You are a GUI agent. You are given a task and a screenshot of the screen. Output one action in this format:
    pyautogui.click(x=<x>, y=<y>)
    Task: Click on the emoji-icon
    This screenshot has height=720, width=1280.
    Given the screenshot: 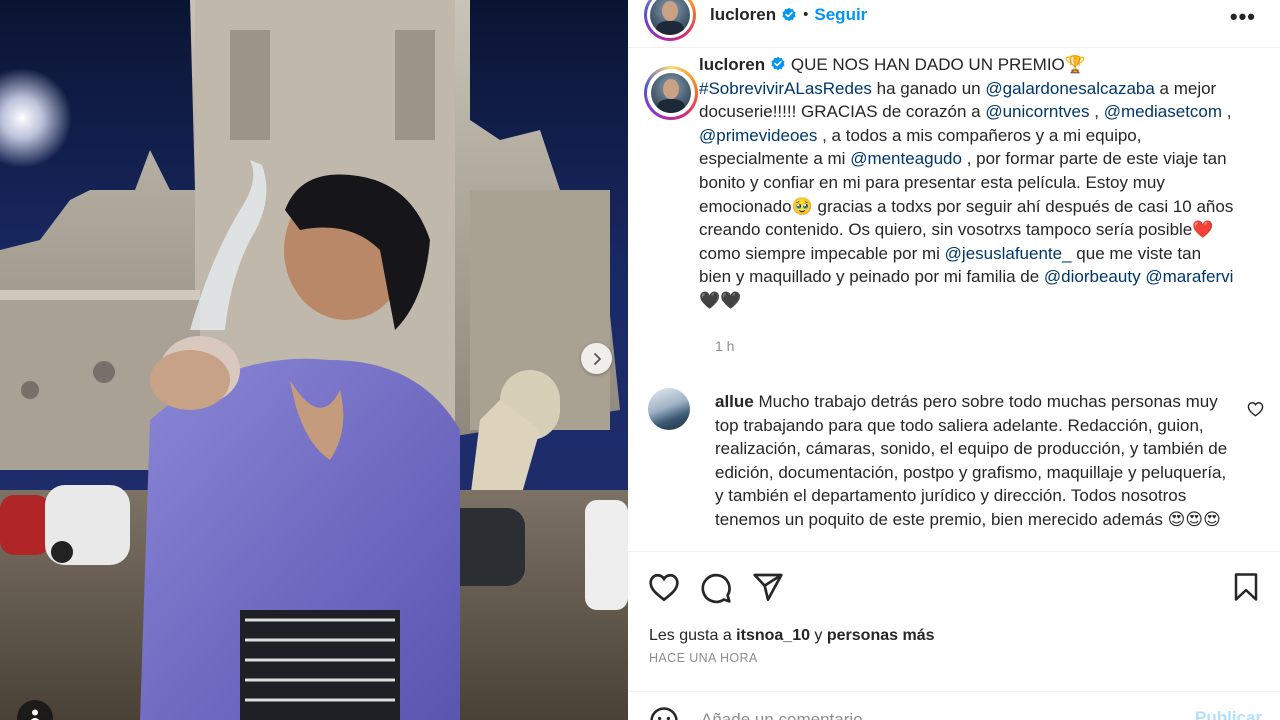 What is the action you would take?
    pyautogui.click(x=664, y=713)
    